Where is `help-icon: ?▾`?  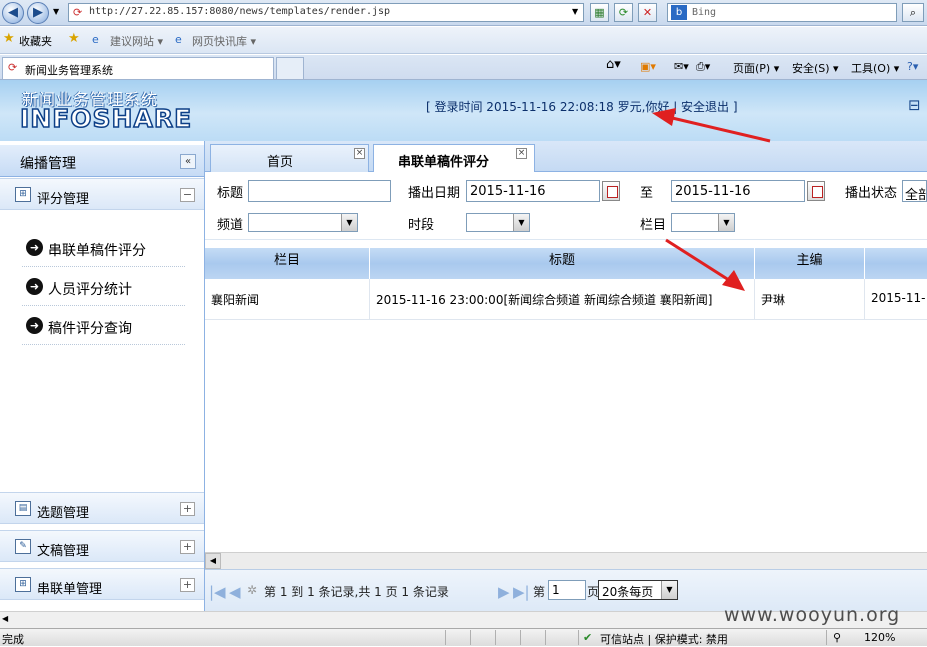
help-icon: ?▾ is located at coordinates (912, 66).